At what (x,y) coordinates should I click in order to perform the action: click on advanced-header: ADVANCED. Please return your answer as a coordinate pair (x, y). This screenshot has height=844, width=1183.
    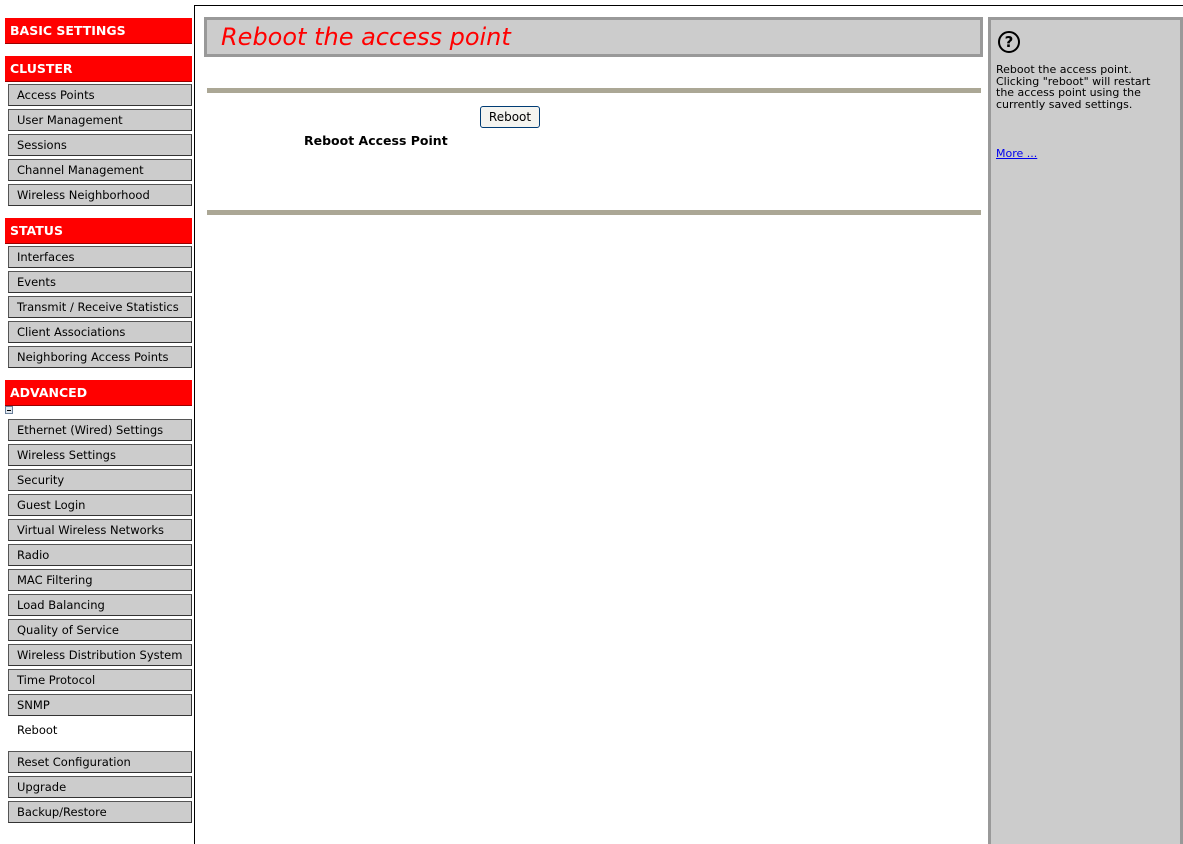
    Looking at the image, I should click on (98, 393).